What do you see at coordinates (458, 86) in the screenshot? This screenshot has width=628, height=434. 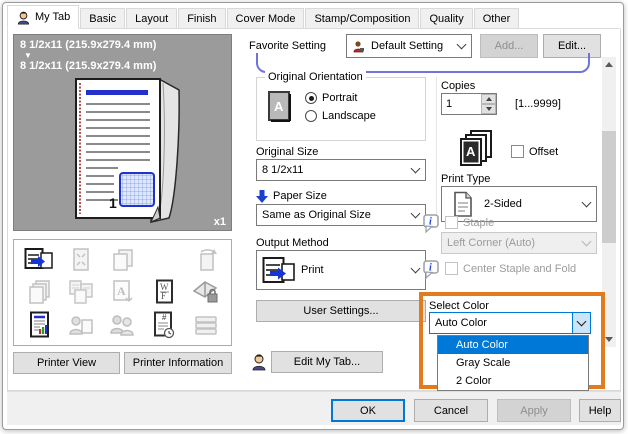 I see `copies-label: Copies` at bounding box center [458, 86].